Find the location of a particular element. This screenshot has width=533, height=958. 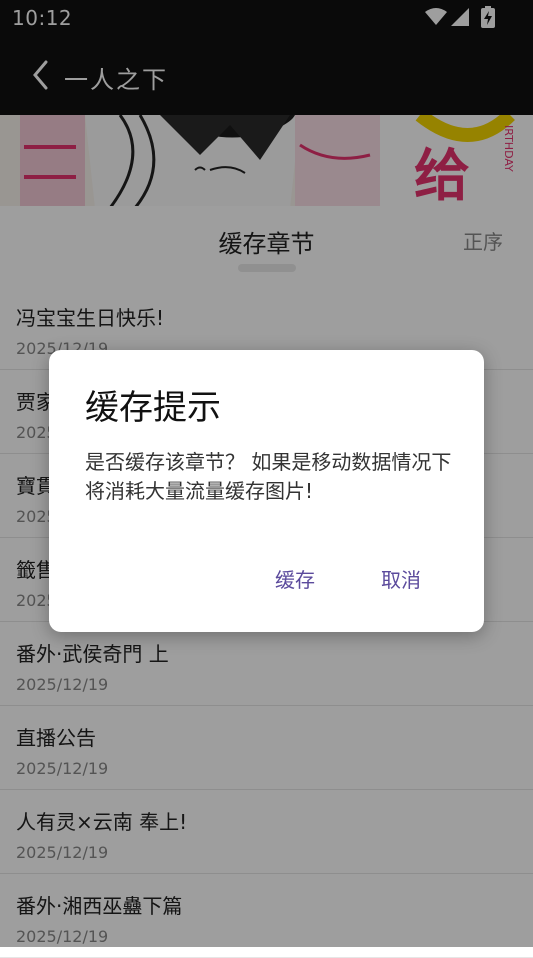

dialog-title: 缓存提示 is located at coordinates (153, 408).